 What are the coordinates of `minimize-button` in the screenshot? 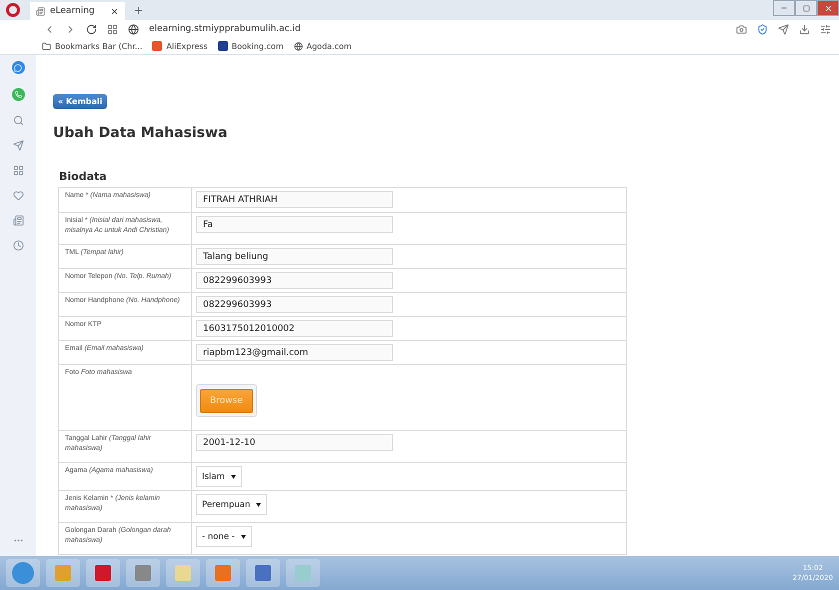 It's located at (784, 8).